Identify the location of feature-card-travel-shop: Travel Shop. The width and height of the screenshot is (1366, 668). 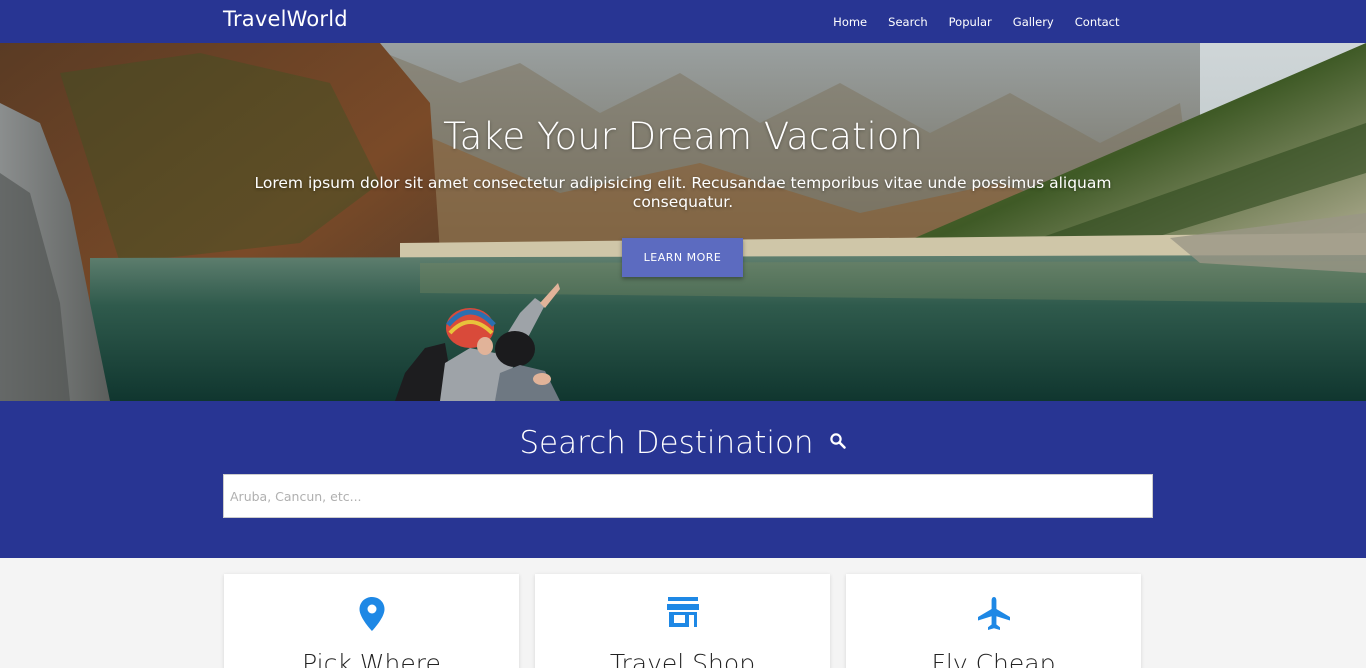
(682, 621).